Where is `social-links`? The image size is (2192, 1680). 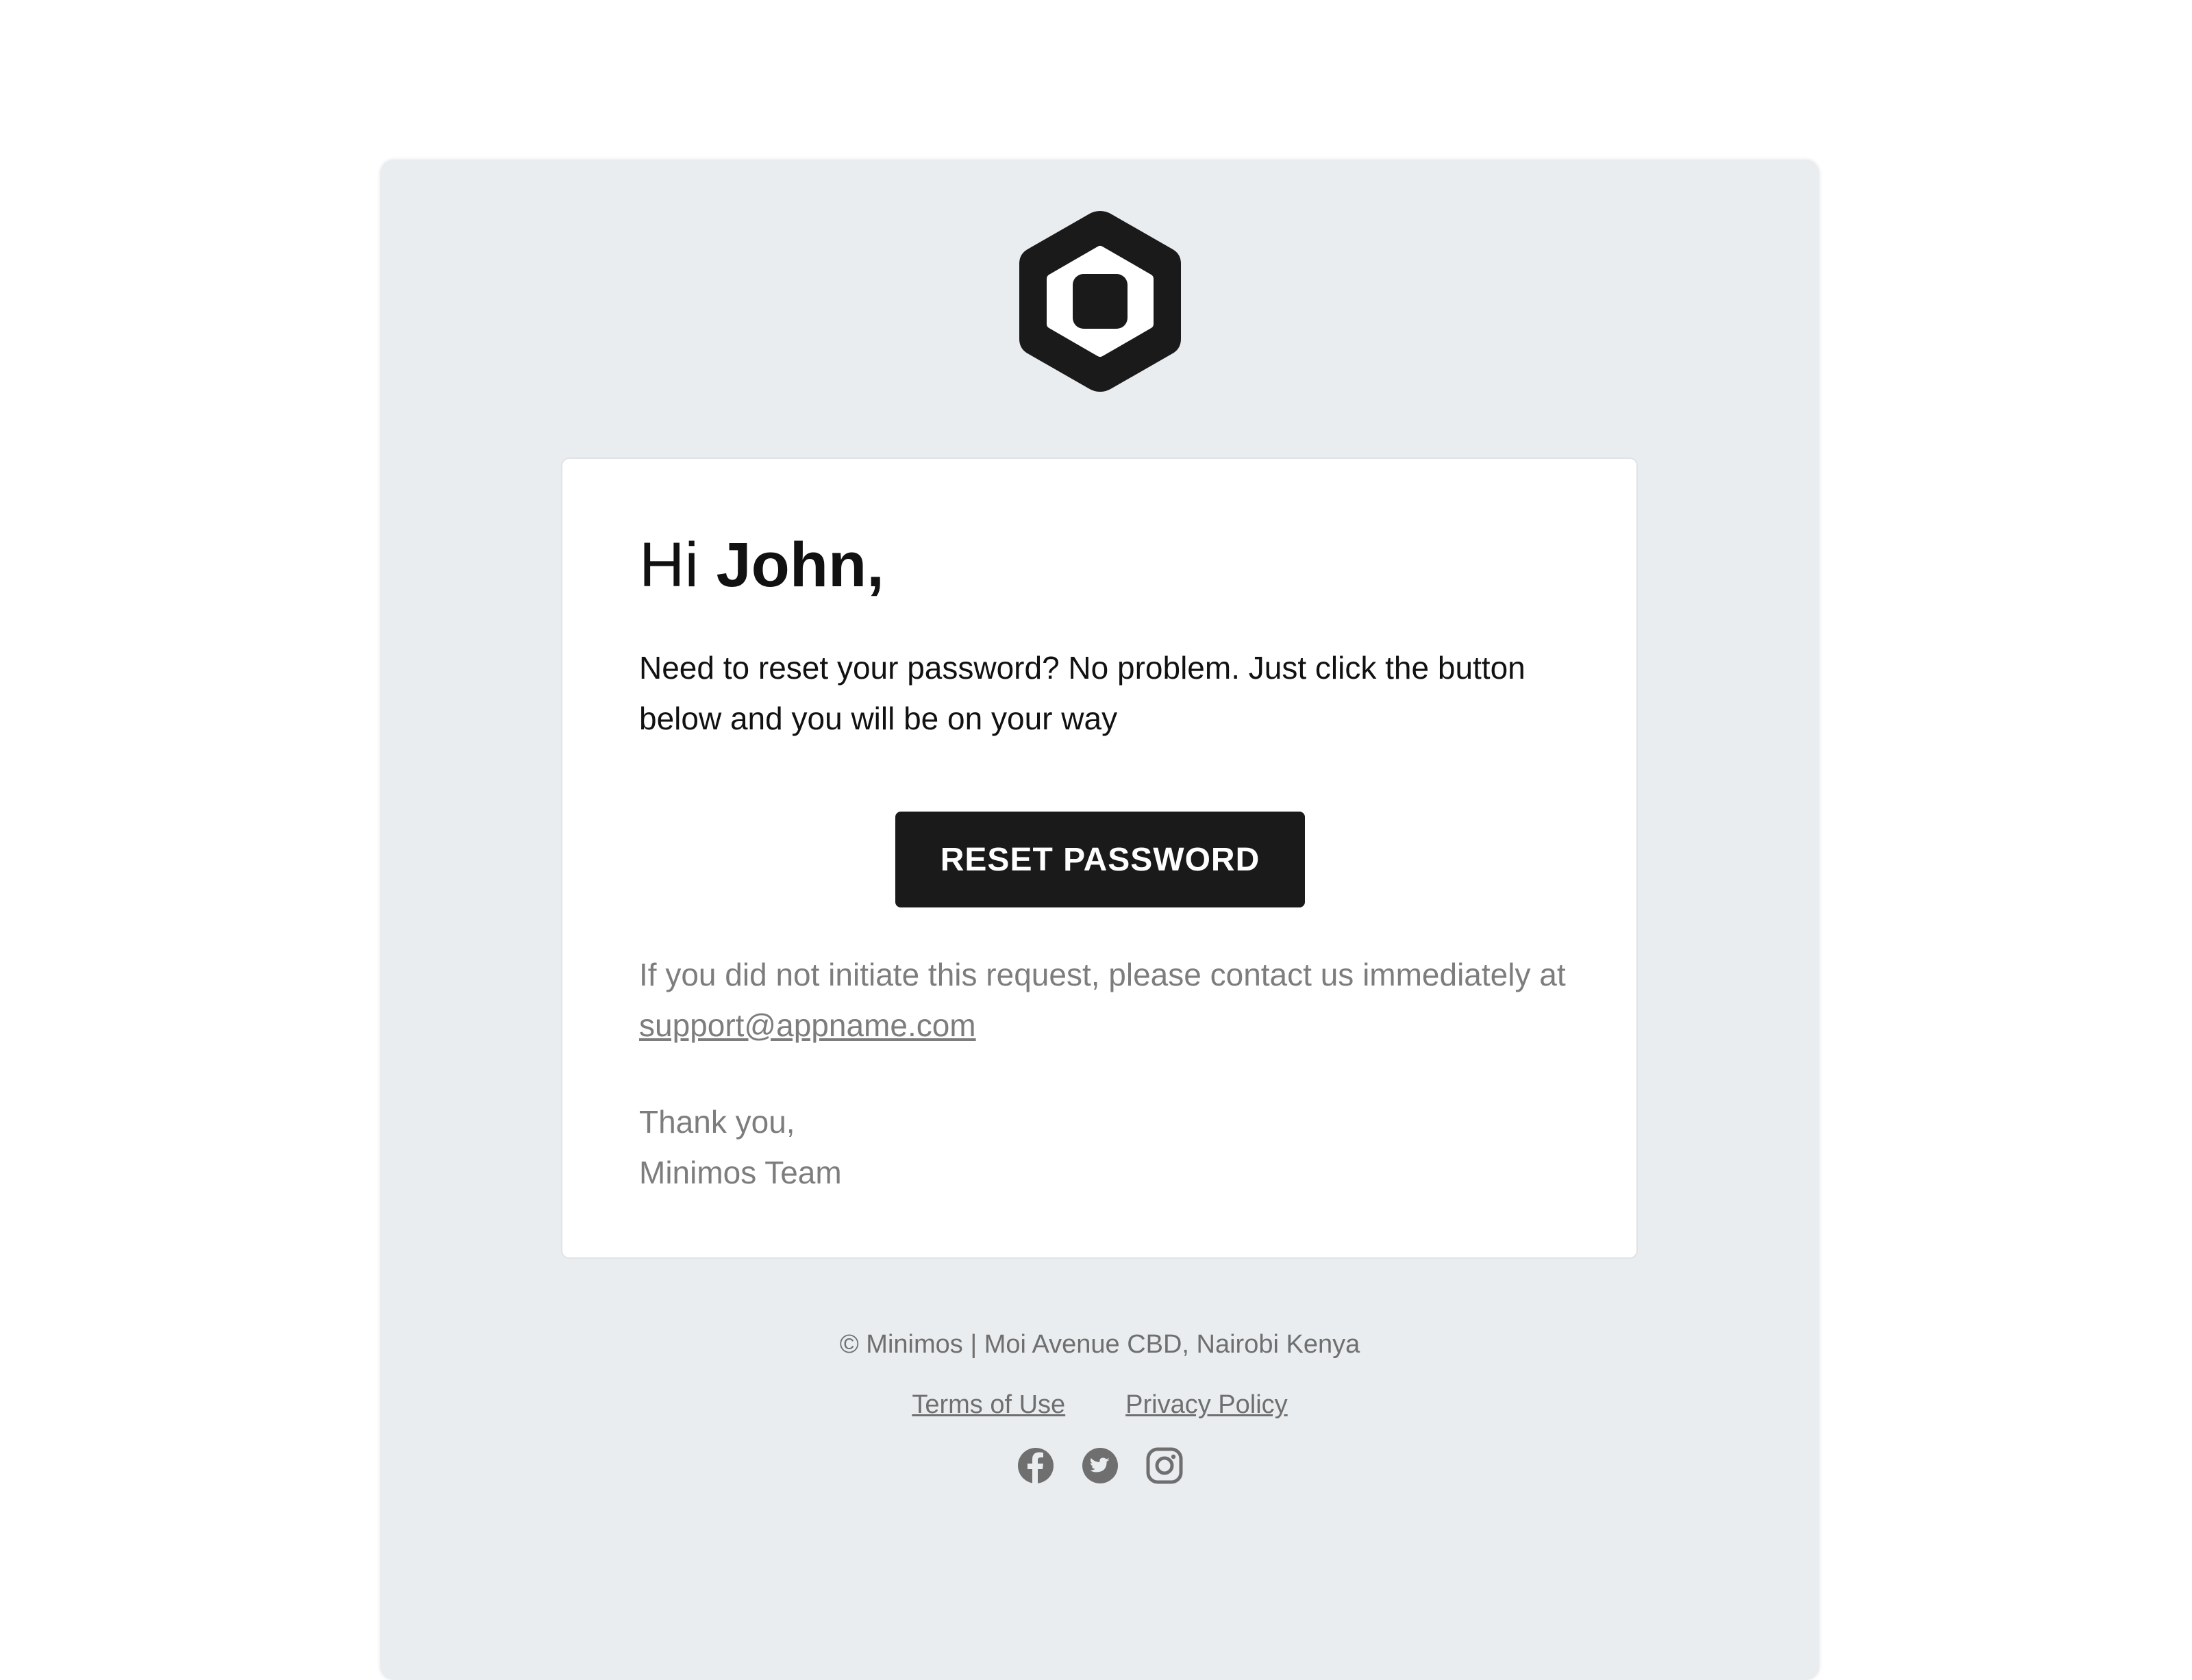
social-links is located at coordinates (1100, 1465).